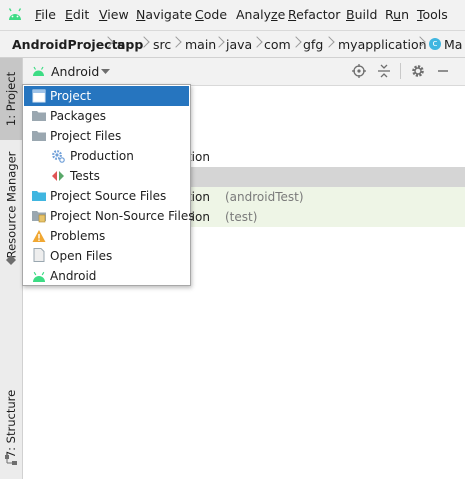  Describe the element at coordinates (122, 216) in the screenshot. I see `dropdown-item-label: Project Non-Source Files` at that location.